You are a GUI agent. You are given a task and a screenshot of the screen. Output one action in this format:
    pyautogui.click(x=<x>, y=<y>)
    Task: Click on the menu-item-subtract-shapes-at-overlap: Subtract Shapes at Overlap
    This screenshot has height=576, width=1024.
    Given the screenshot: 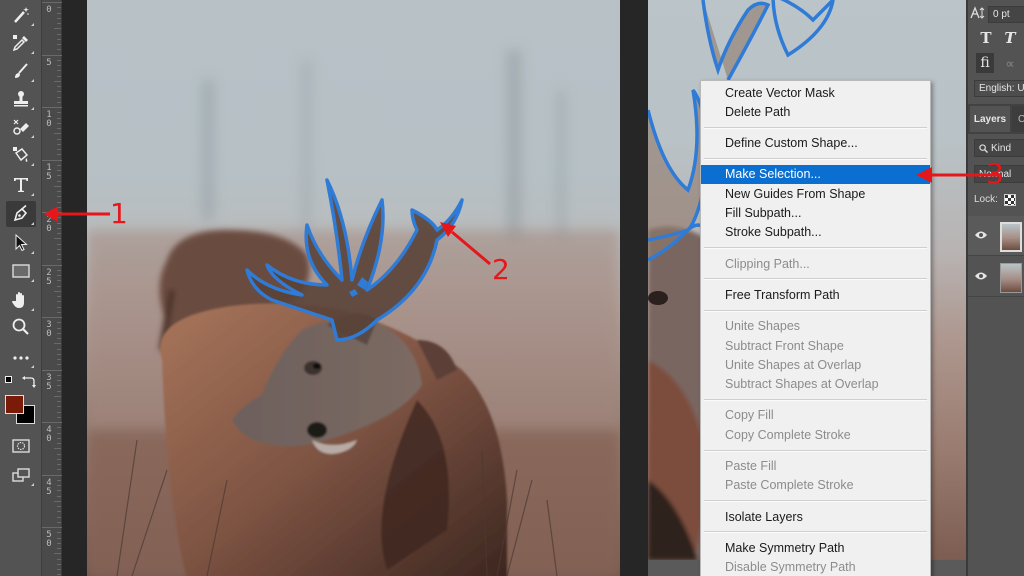 What is the action you would take?
    pyautogui.click(x=815, y=384)
    